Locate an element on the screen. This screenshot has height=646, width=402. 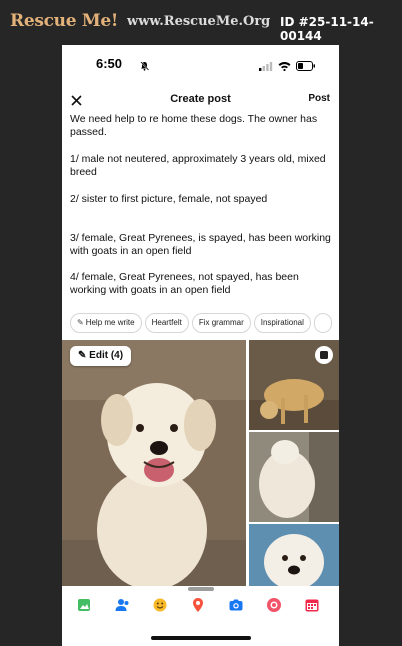
chip-fix-grammar: Fix grammar is located at coordinates (221, 323).